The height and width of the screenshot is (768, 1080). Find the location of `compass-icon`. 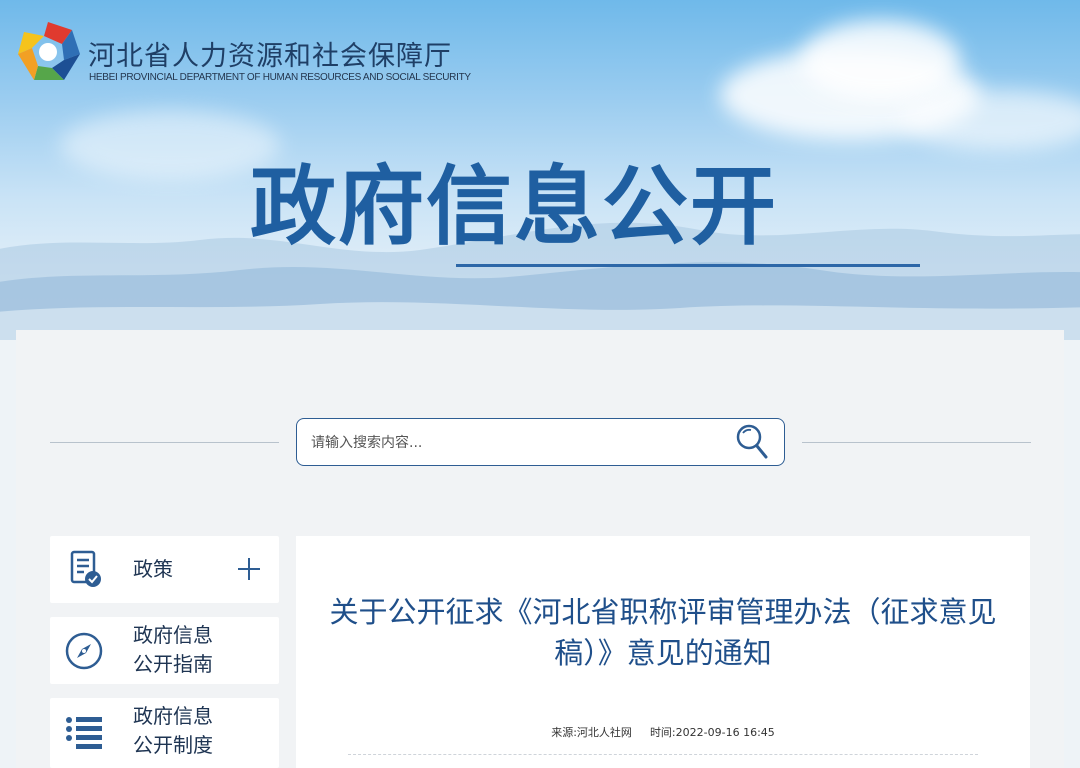

compass-icon is located at coordinates (84, 651).